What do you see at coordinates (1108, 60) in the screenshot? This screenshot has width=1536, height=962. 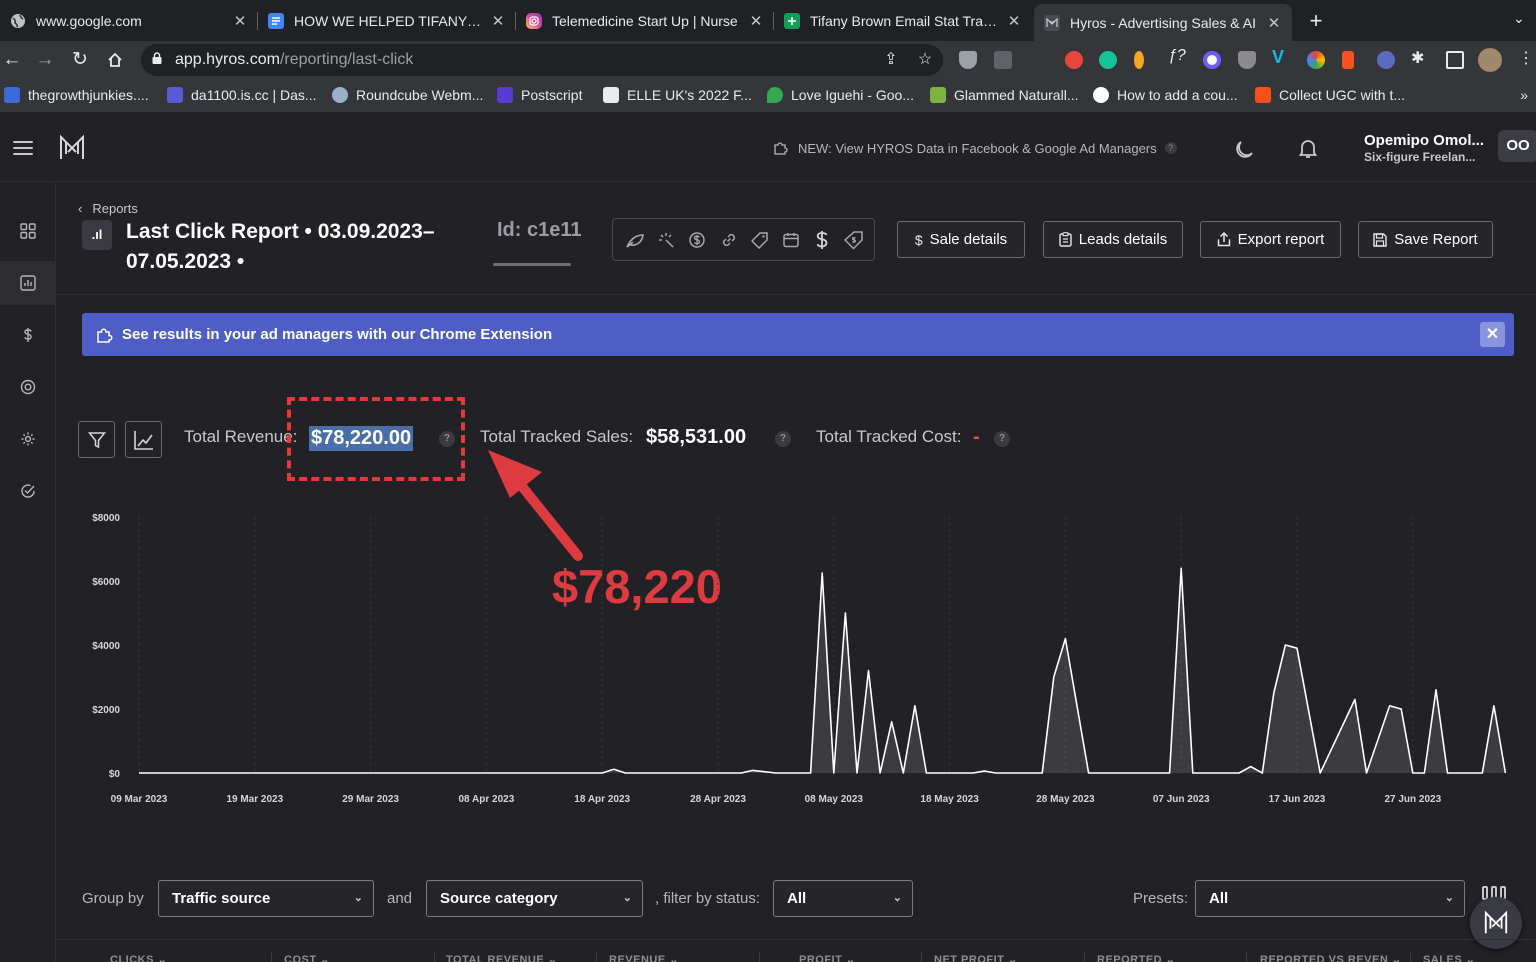 I see `grammarly-extension-icon` at bounding box center [1108, 60].